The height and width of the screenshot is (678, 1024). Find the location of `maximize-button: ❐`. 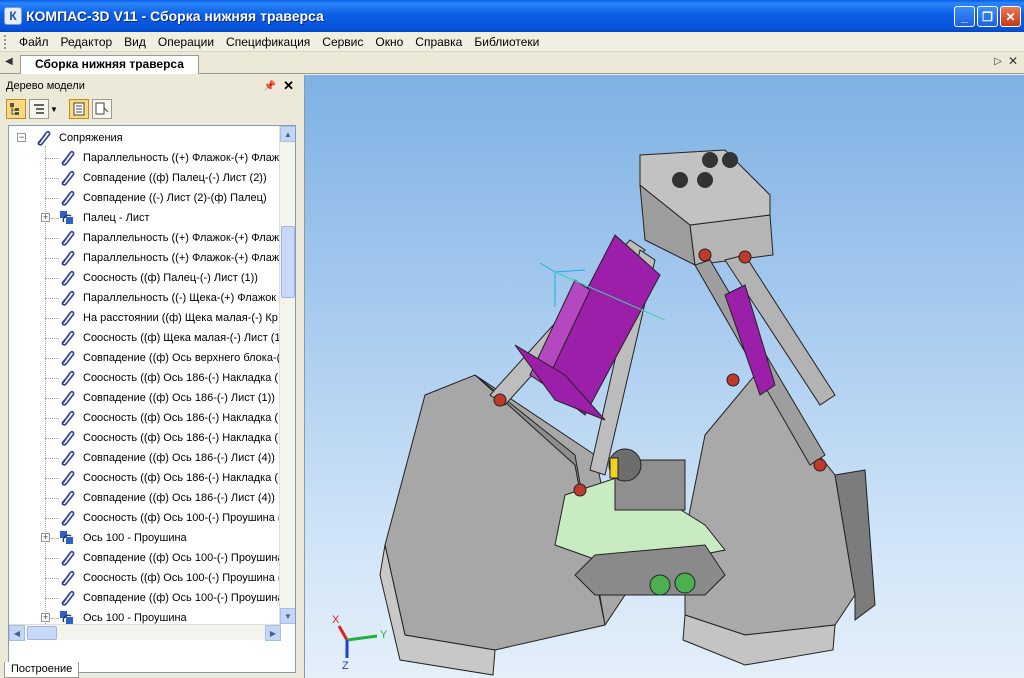

maximize-button: ❐ is located at coordinates (987, 16).